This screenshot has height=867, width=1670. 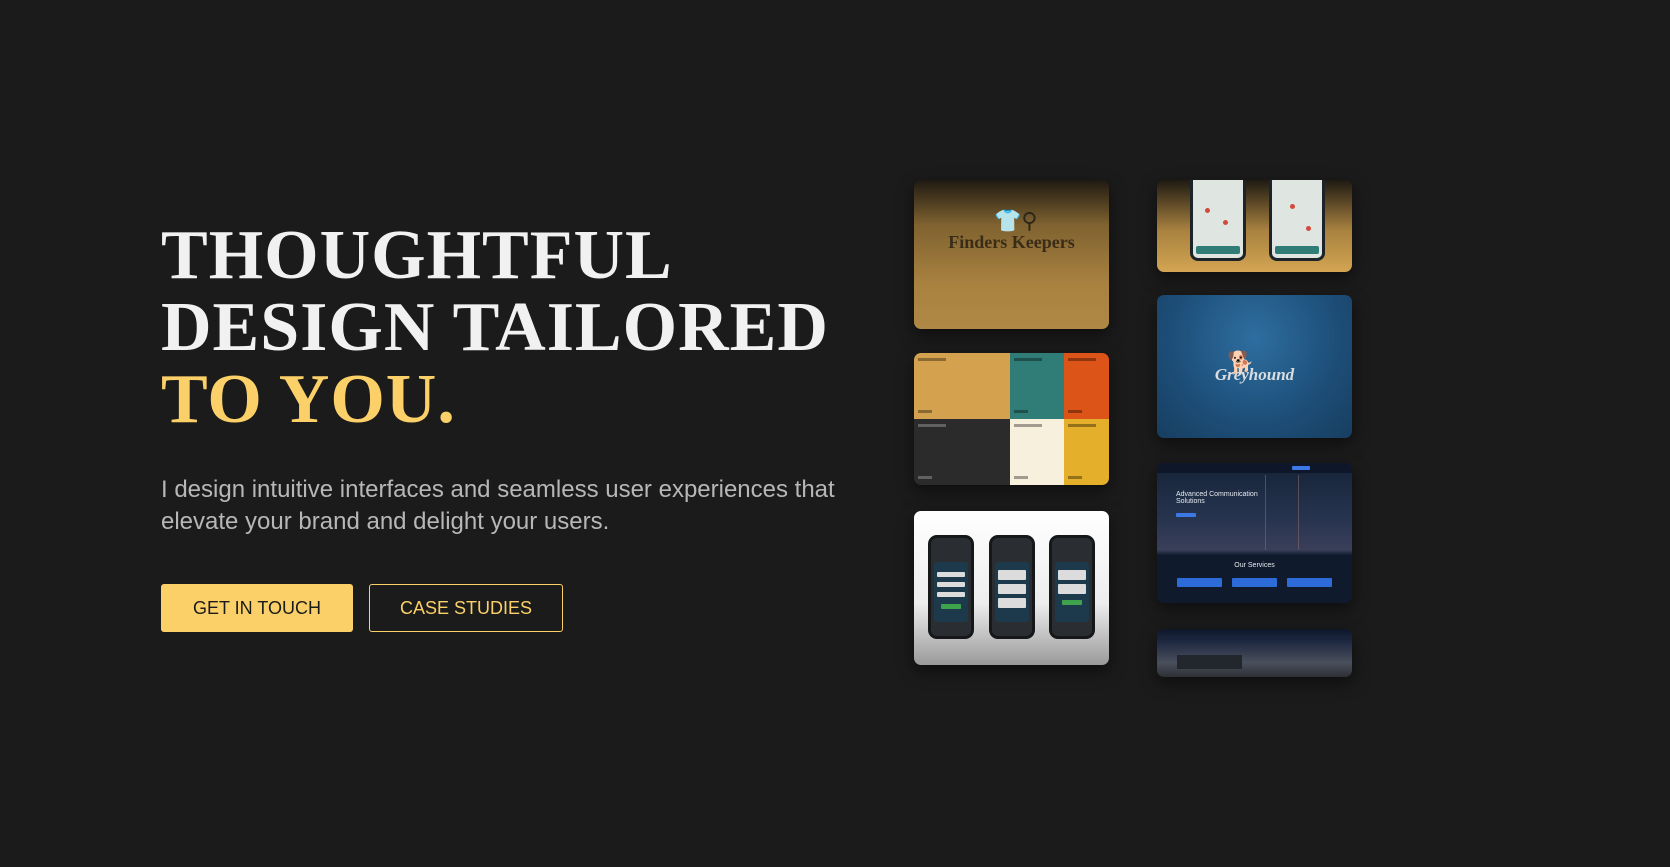 I want to click on greyhound-logo-text: Greyhound, so click(x=1254, y=374).